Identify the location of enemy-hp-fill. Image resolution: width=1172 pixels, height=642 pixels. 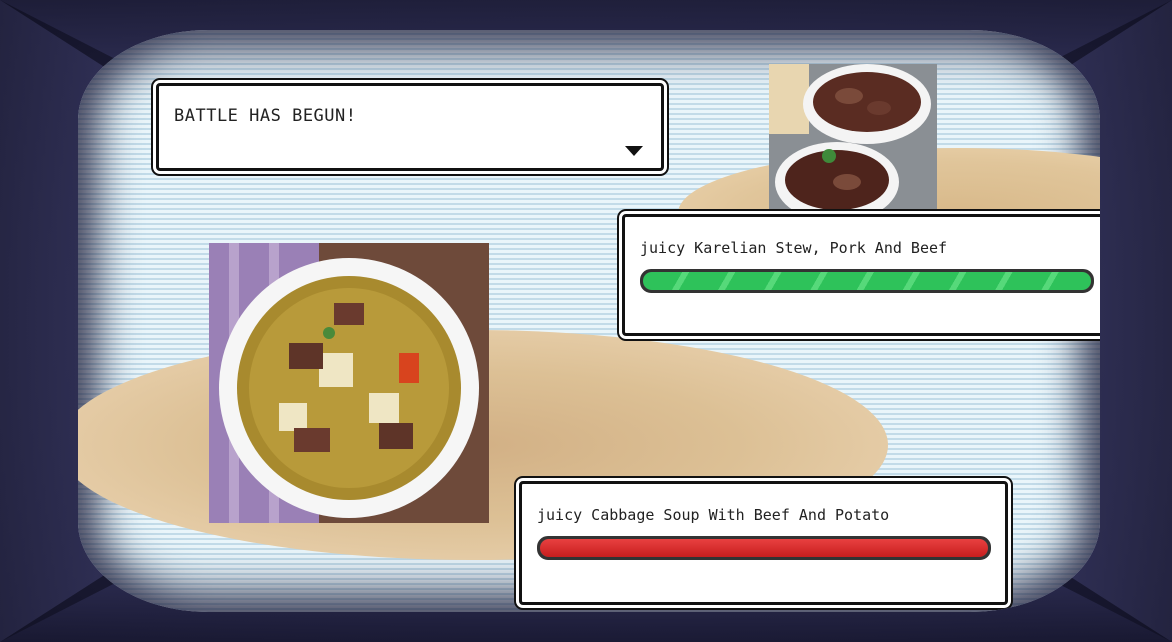
(867, 281).